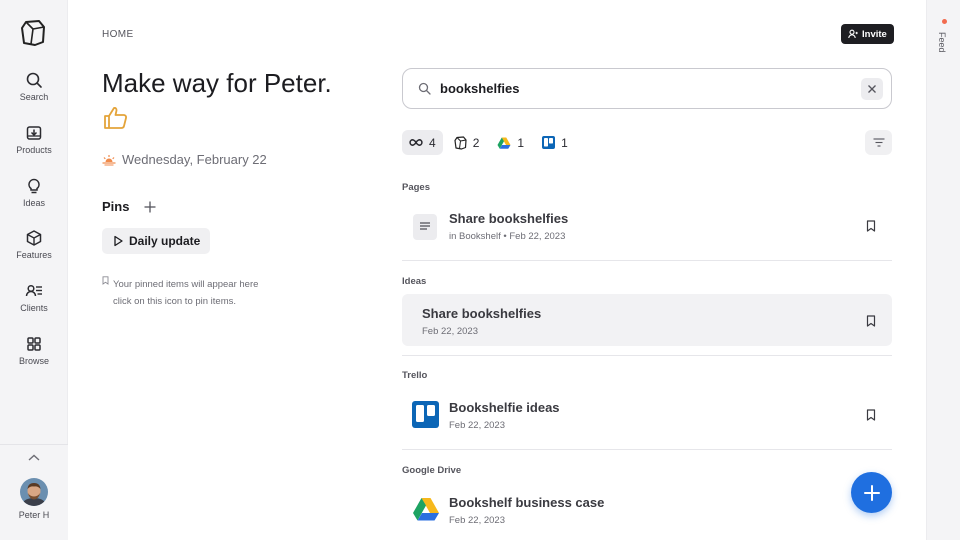  What do you see at coordinates (109, 159) in the screenshot?
I see `sunrise-icon` at bounding box center [109, 159].